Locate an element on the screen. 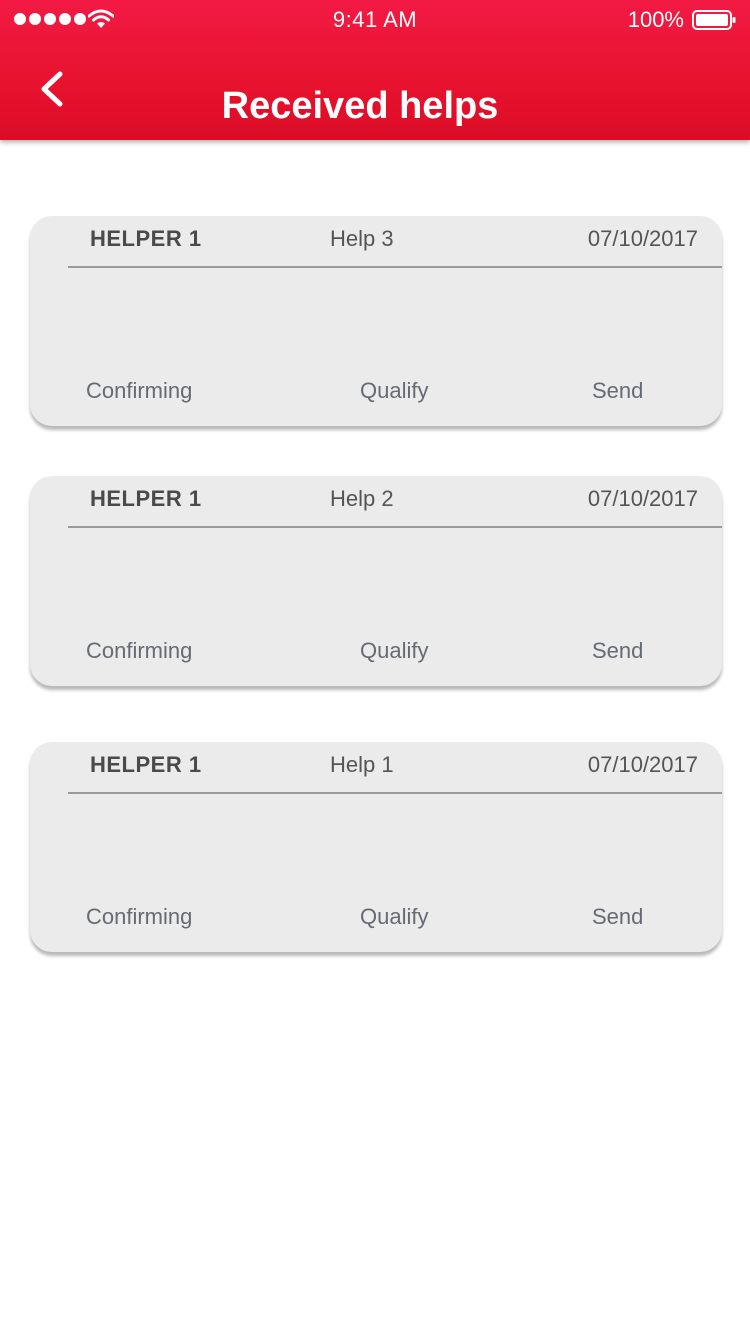  battery-icon is located at coordinates (714, 20).